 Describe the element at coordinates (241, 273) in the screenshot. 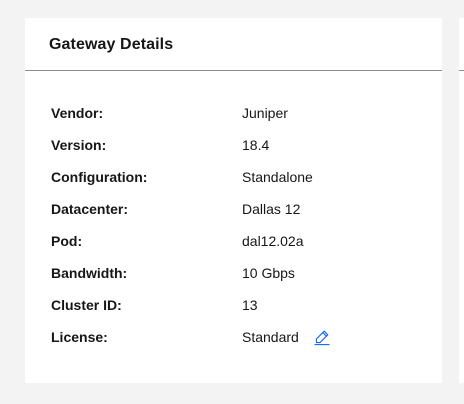

I see `detail-row-bandwidth: Bandwidth: 10 Gbps` at that location.